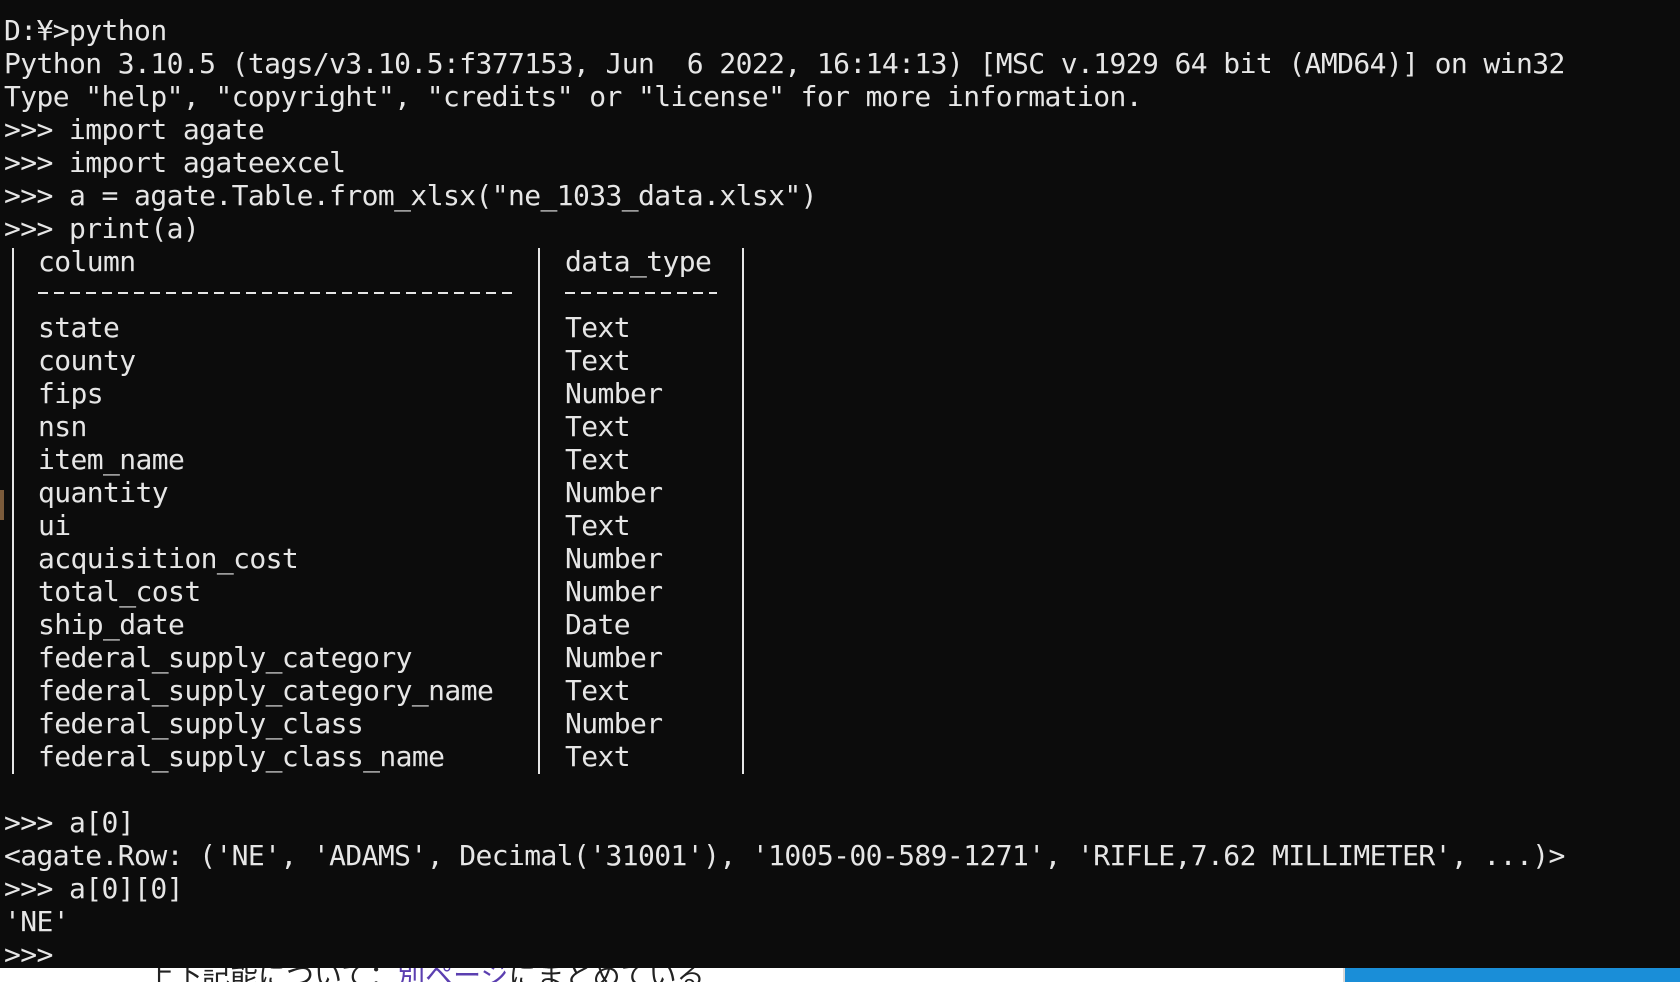 Image resolution: width=1680 pixels, height=982 pixels. Describe the element at coordinates (175, 162) in the screenshot. I see `command-import-agateexcel: >>> import agateexcel` at that location.